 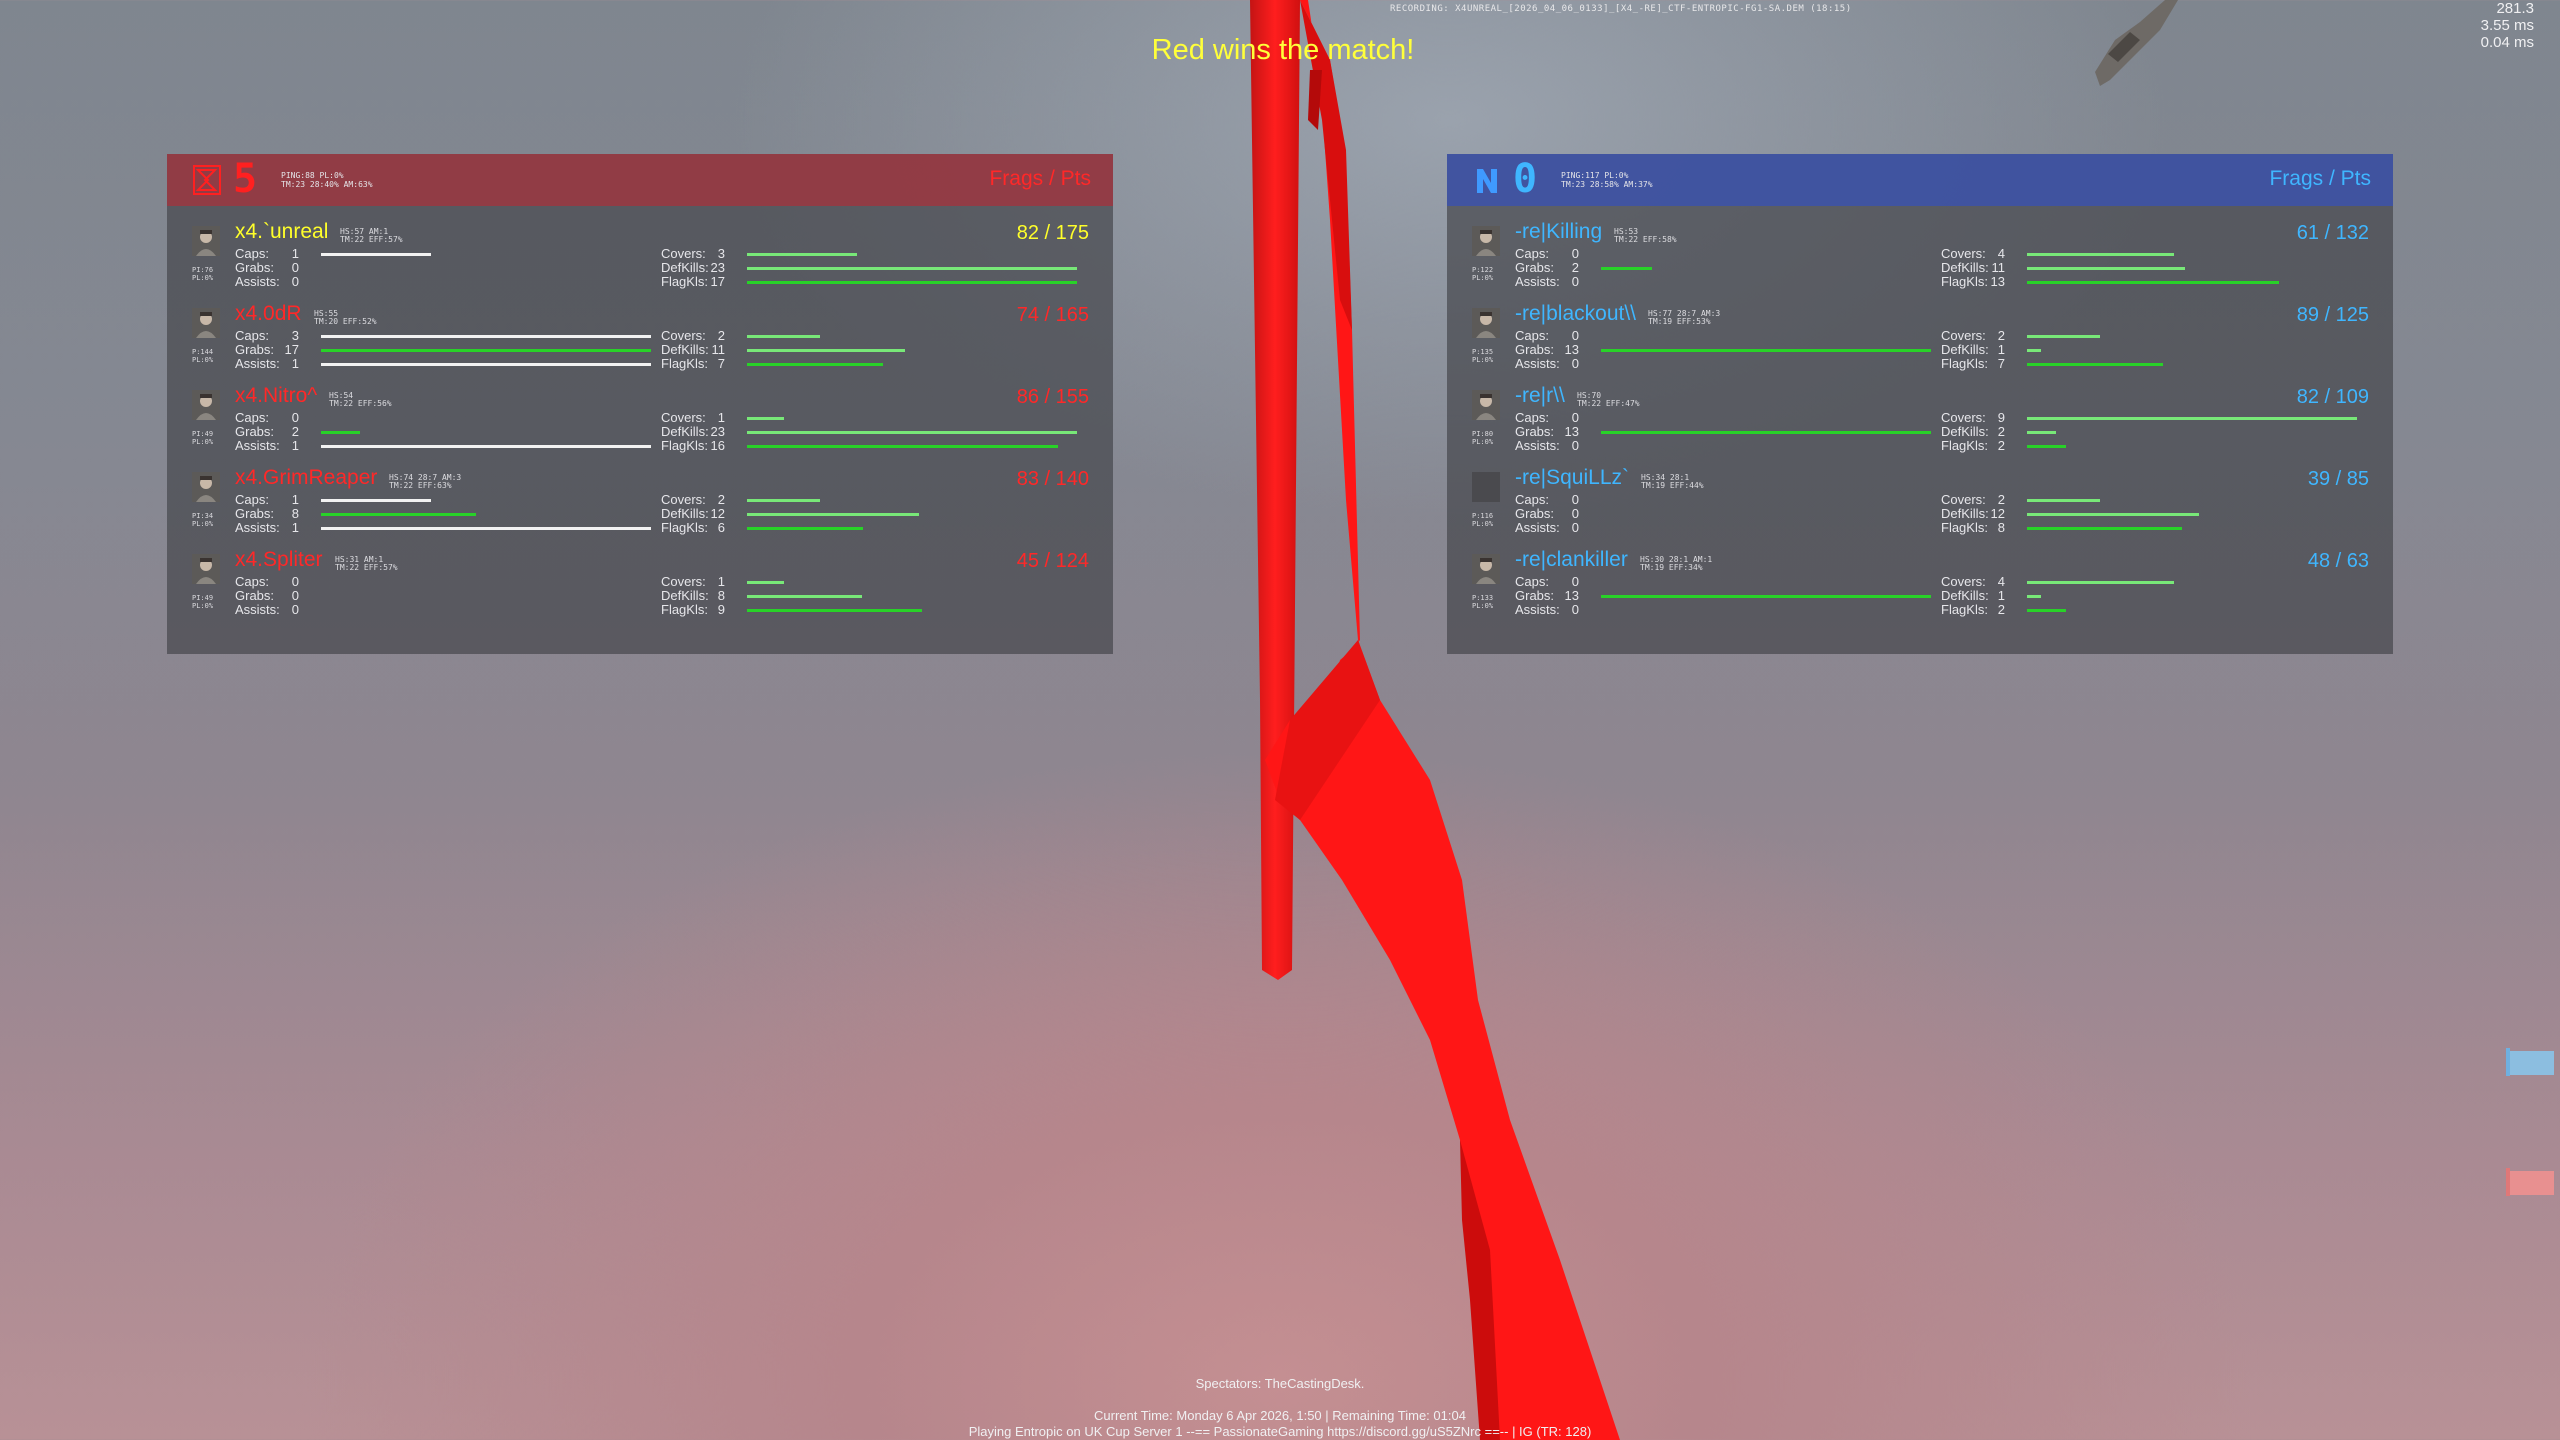 What do you see at coordinates (366, 563) in the screenshot?
I see `player-meta: HS:31 AM:1 TM:22 EFF:57%` at bounding box center [366, 563].